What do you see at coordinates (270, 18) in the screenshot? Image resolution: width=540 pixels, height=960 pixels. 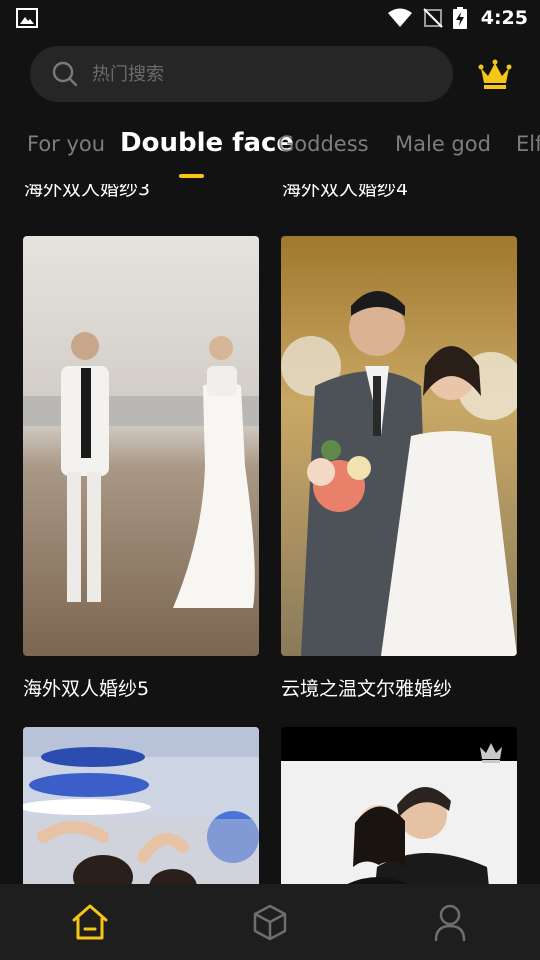 I see `status-bar: 4:25` at bounding box center [270, 18].